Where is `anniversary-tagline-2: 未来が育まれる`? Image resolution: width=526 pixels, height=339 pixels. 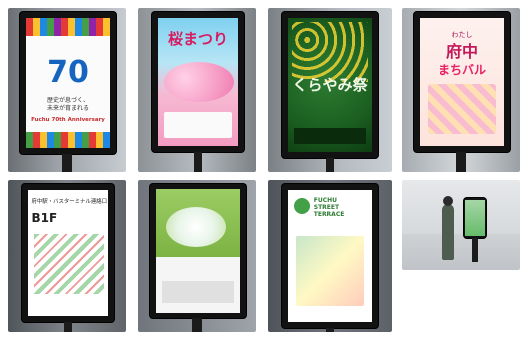 anniversary-tagline-2: 未来が育まれる is located at coordinates (67, 108).